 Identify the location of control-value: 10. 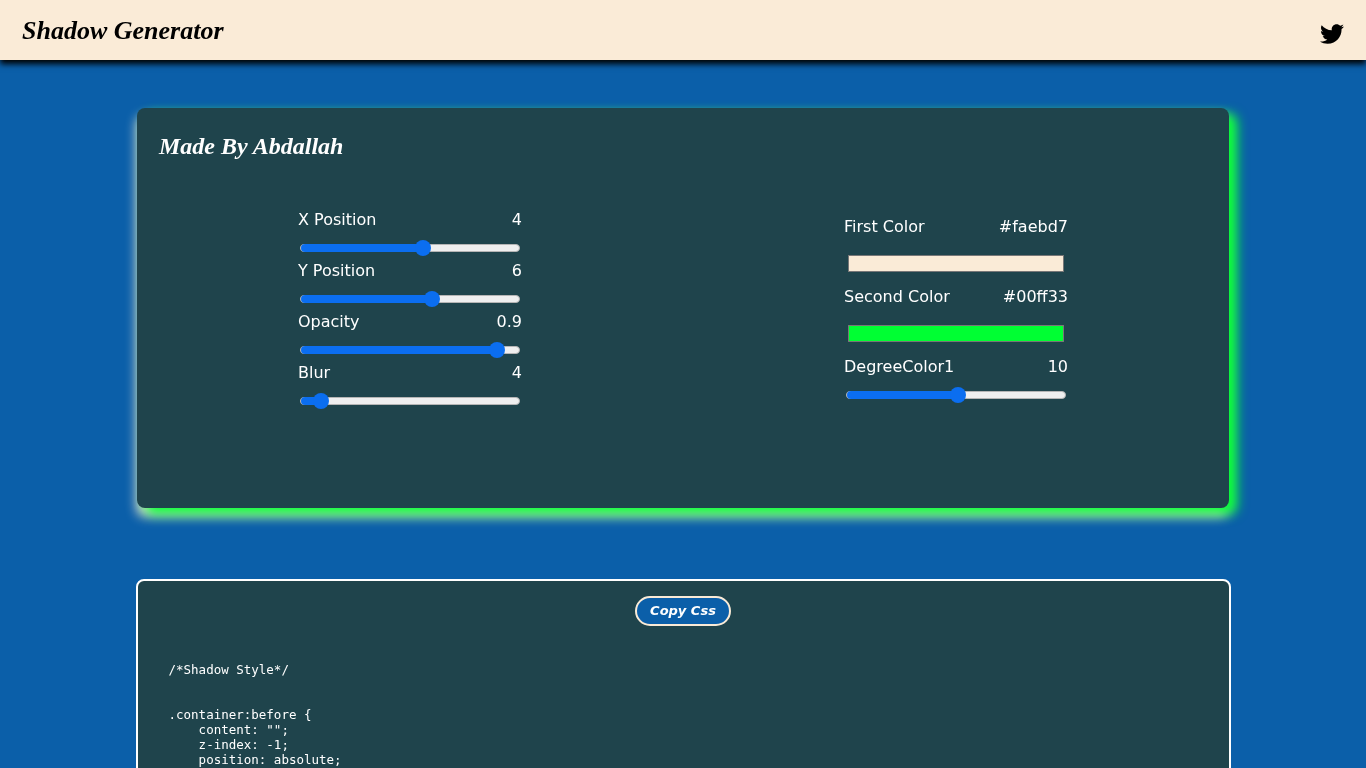
(1057, 367).